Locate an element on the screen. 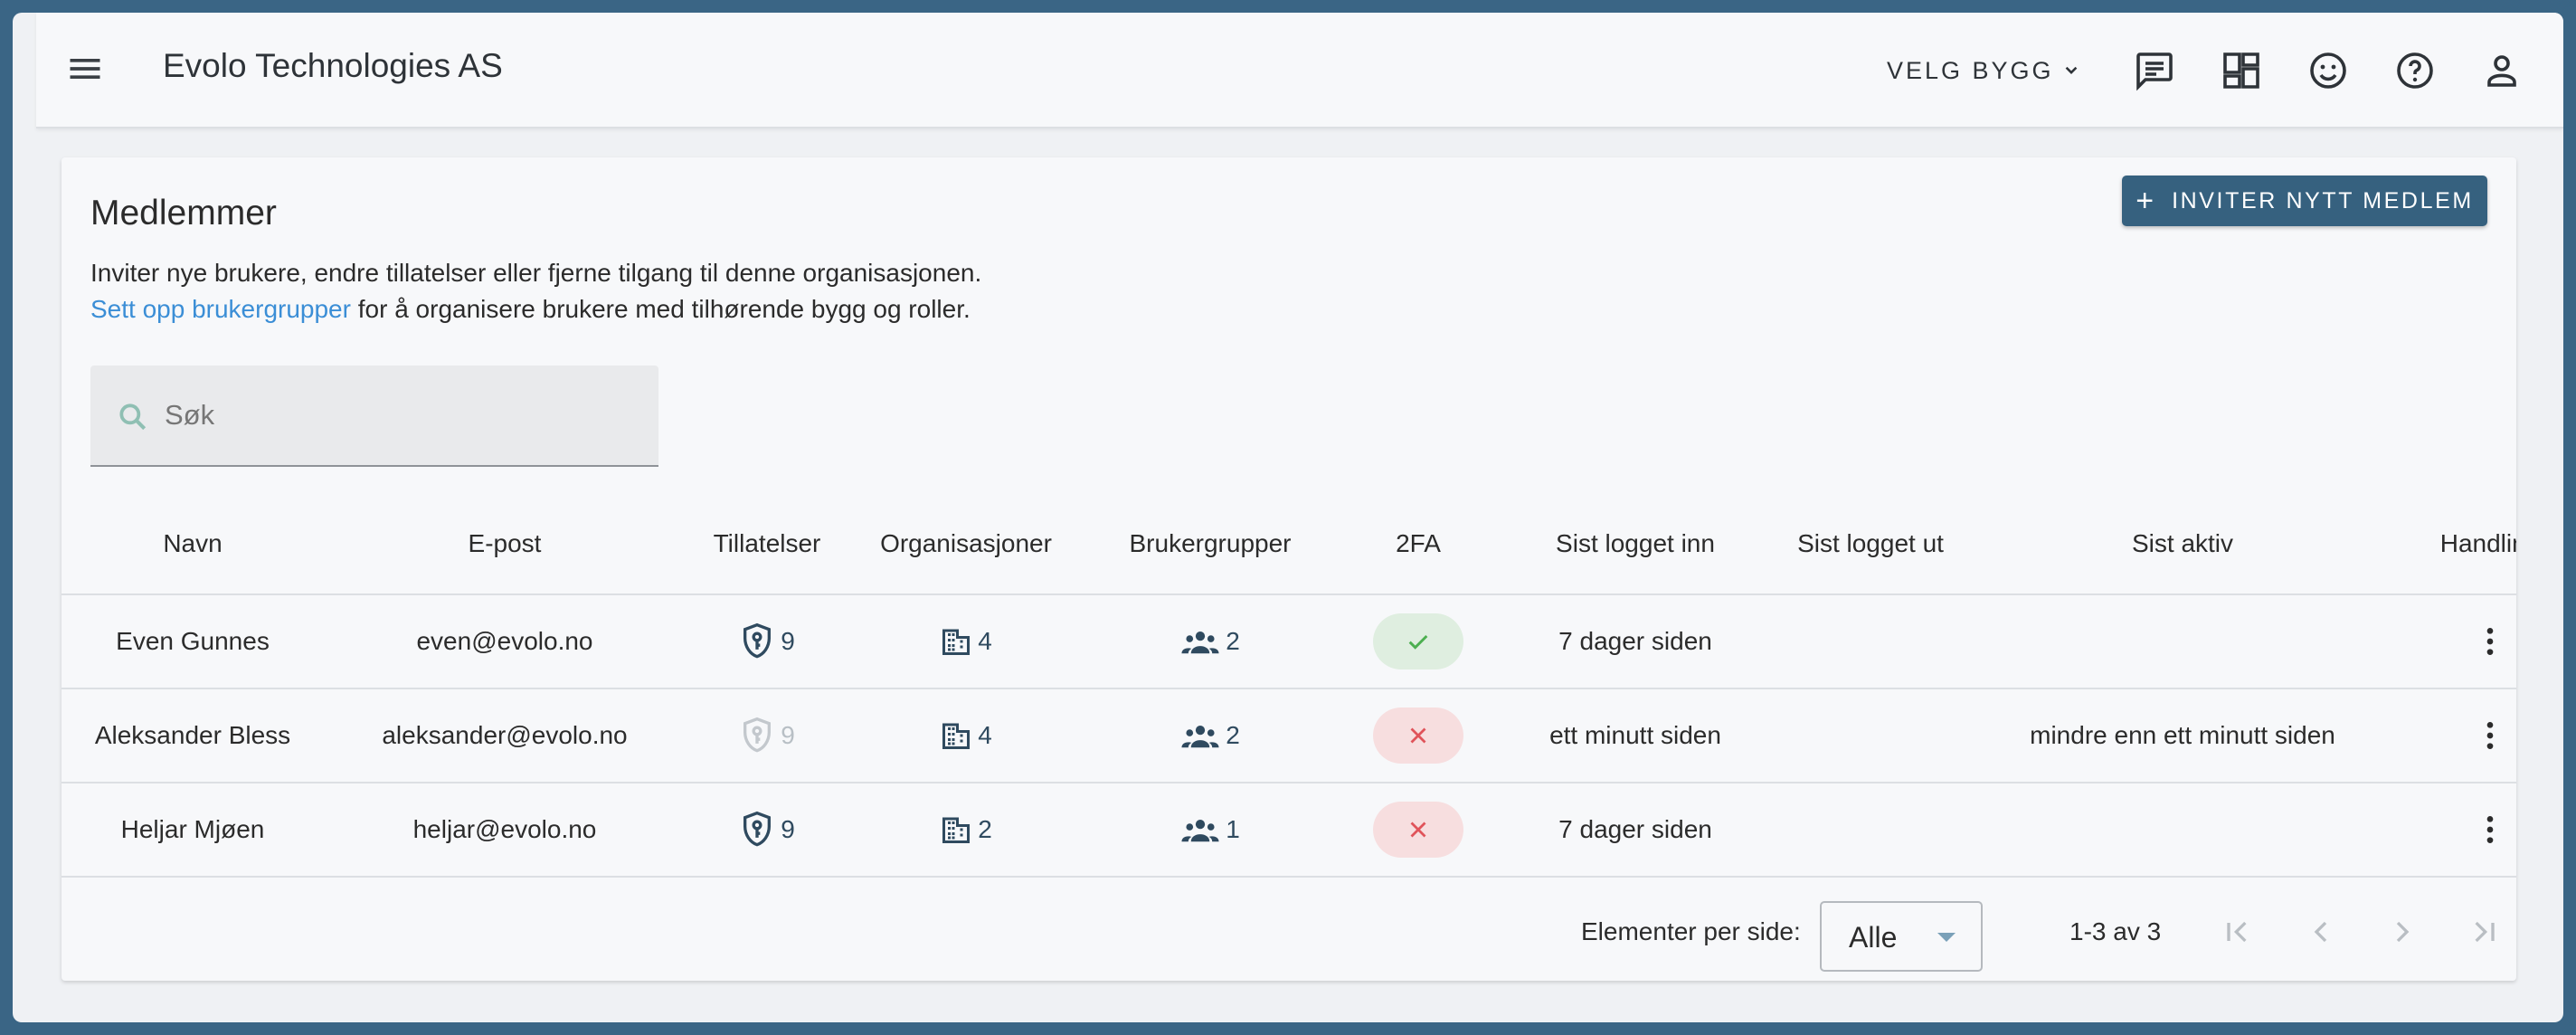  items-per-page-label: Elementer per side: is located at coordinates (1691, 931).